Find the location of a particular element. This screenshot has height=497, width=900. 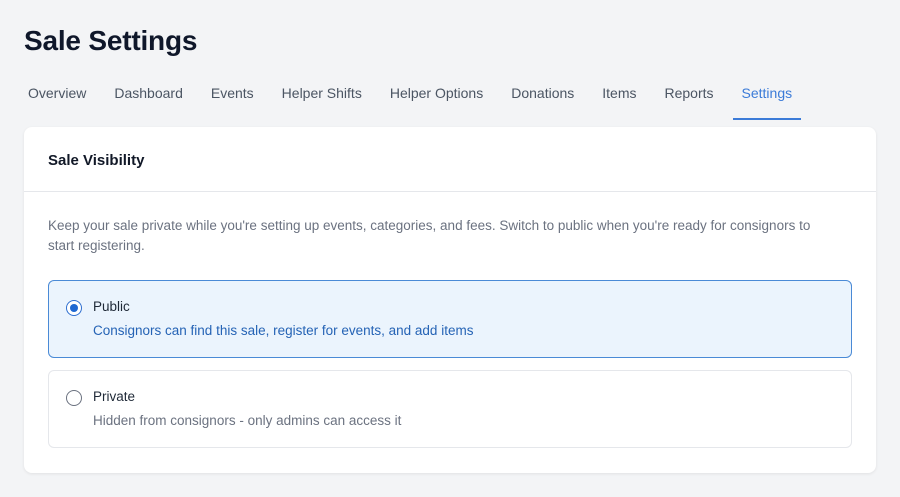

tab-overview: Overview is located at coordinates (57, 100).